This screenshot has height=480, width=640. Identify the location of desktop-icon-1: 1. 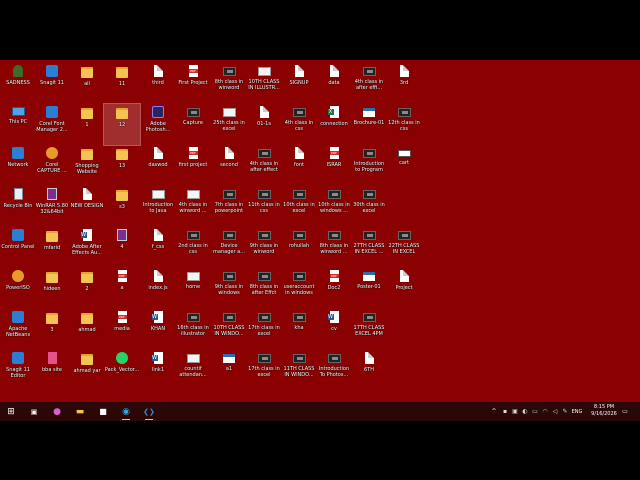
(87, 124).